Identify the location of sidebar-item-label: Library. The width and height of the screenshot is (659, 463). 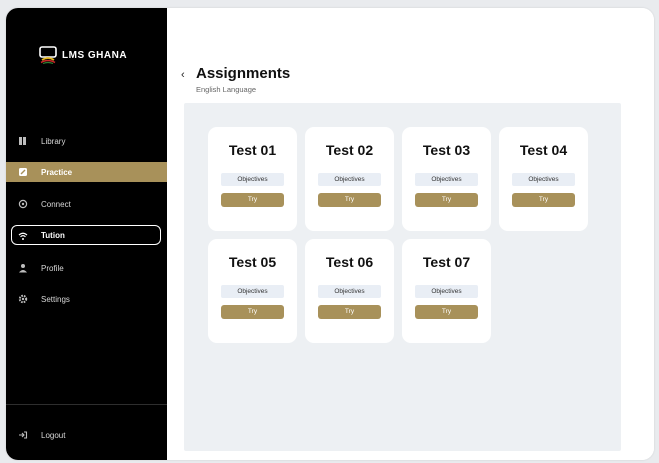
(53, 141).